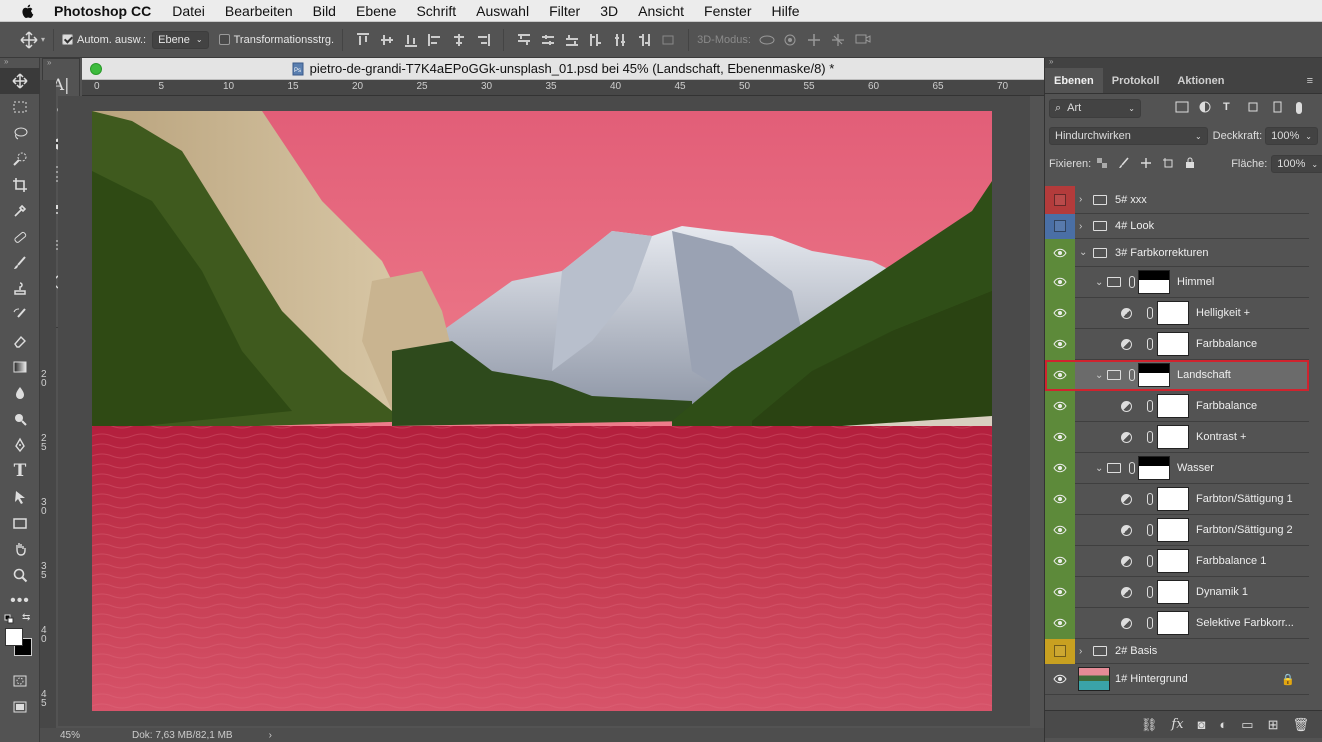 The height and width of the screenshot is (742, 1322). What do you see at coordinates (1177, 468) in the screenshot?
I see `layer-row: ⌄ Wasser` at bounding box center [1177, 468].